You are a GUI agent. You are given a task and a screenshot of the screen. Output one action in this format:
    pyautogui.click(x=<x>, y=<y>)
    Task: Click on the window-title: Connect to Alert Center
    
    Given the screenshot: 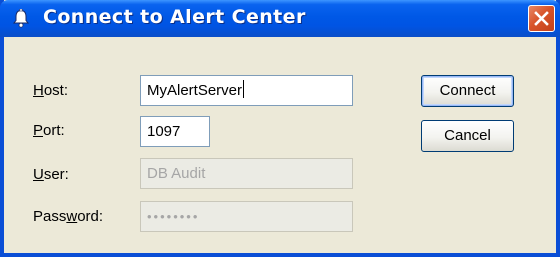 What is the action you would take?
    pyautogui.click(x=174, y=17)
    